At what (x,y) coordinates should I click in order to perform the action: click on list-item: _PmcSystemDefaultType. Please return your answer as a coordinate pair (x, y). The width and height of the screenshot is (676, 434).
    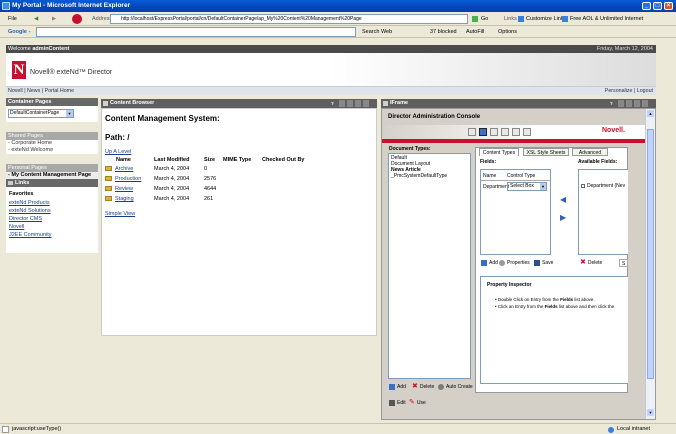
    Looking at the image, I should click on (429, 175).